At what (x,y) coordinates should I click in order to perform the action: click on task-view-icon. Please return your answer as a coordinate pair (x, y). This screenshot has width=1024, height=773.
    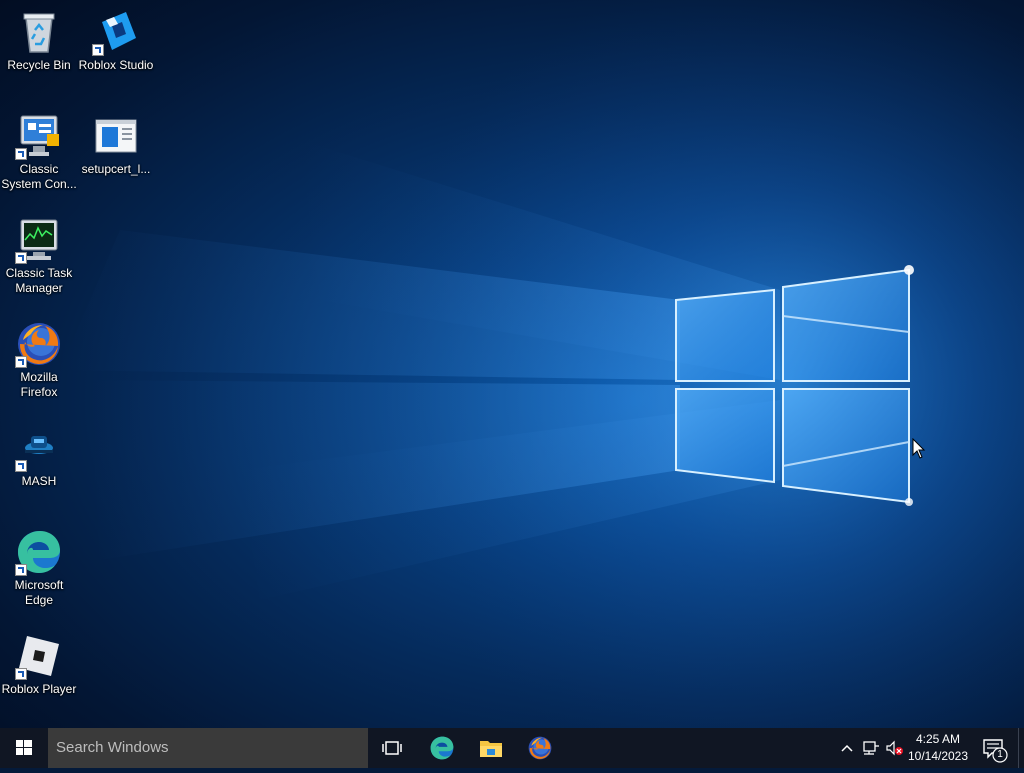
    Looking at the image, I should click on (392, 748).